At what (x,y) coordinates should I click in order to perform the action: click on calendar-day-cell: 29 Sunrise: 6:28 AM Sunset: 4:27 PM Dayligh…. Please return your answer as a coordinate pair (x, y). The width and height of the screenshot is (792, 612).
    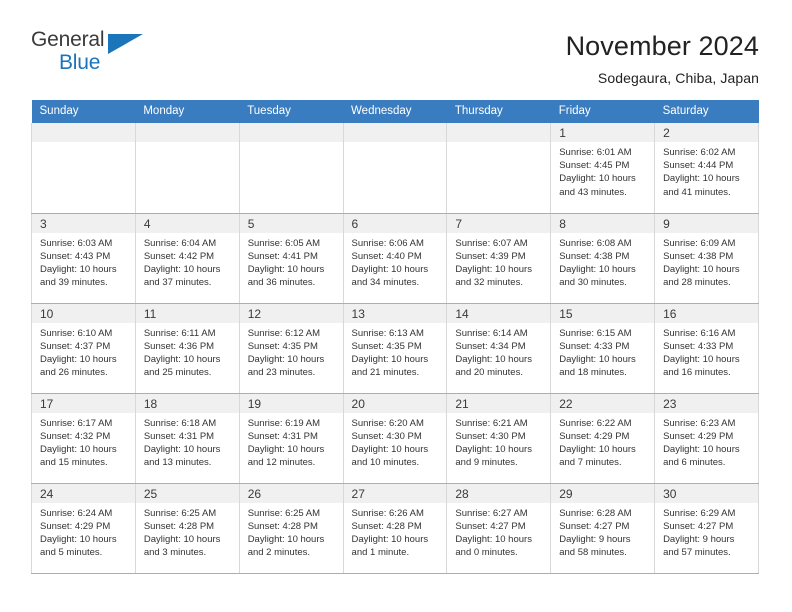
    Looking at the image, I should click on (603, 528).